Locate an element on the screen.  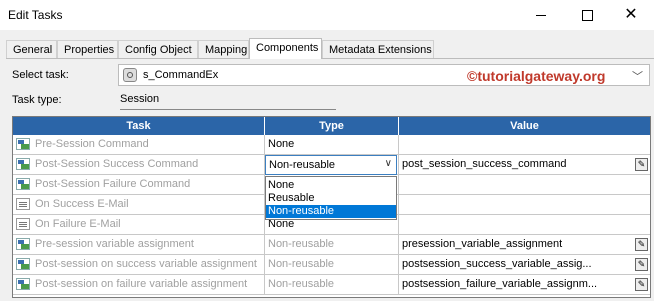
value-text: post_session_success_command is located at coordinates (484, 164).